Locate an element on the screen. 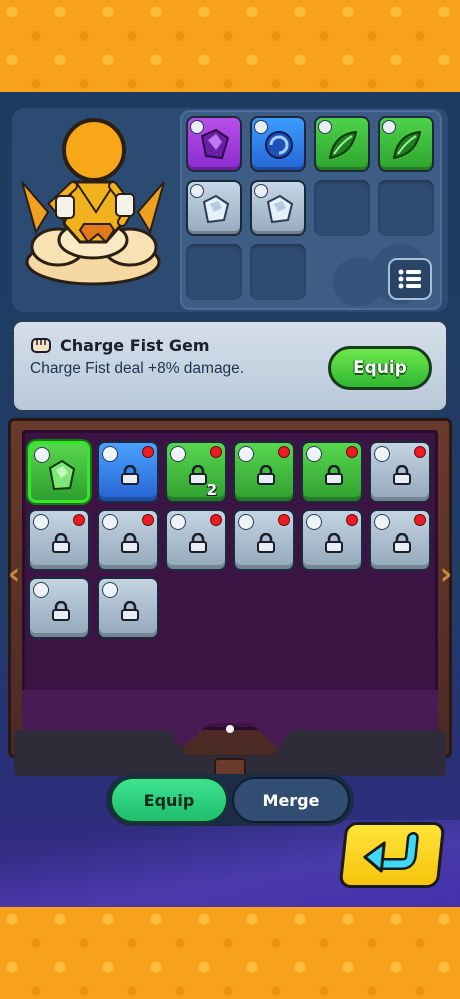 The width and height of the screenshot is (460, 999). character-avatar is located at coordinates (93, 202).